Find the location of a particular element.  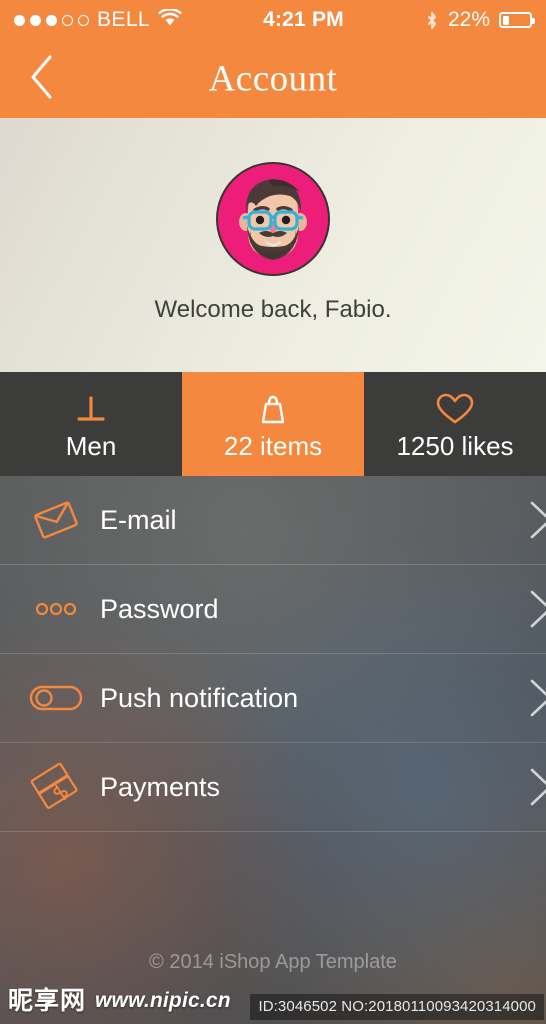

list-item-label: Push notification is located at coordinates (199, 697).